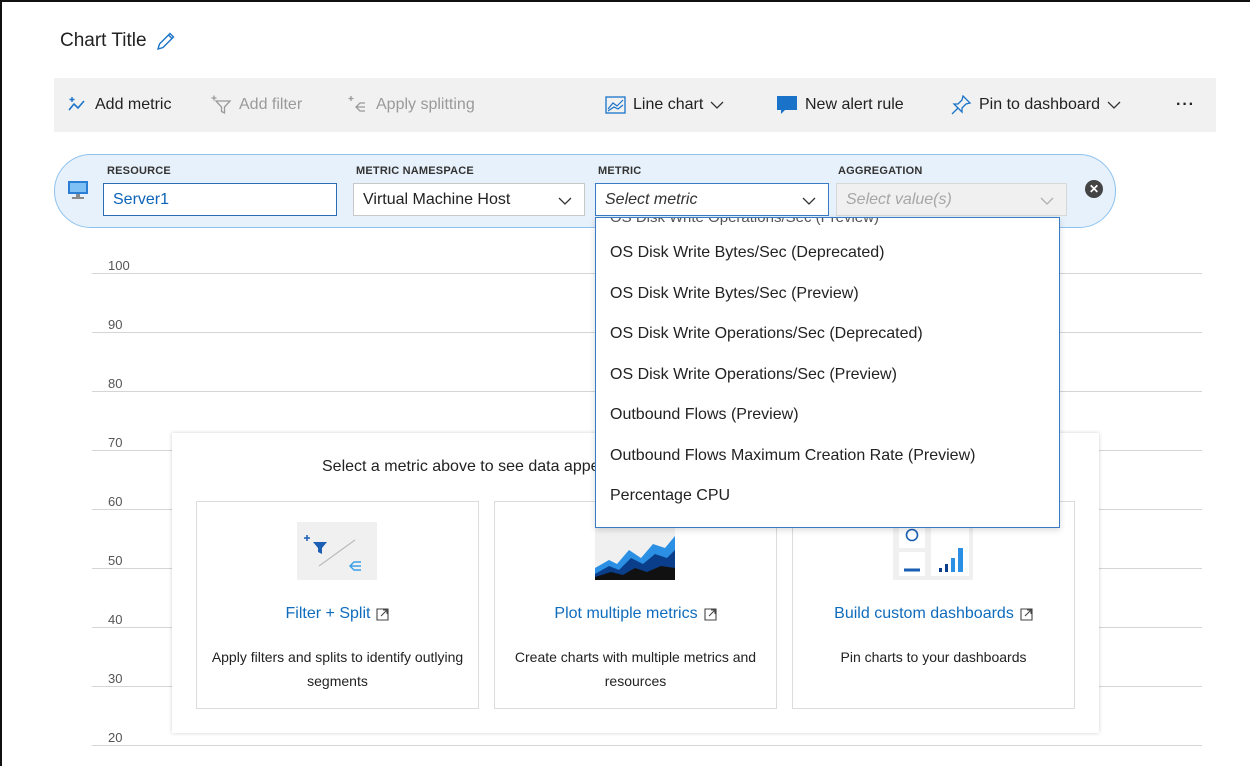  I want to click on metric-select: Select metric, so click(712, 199).